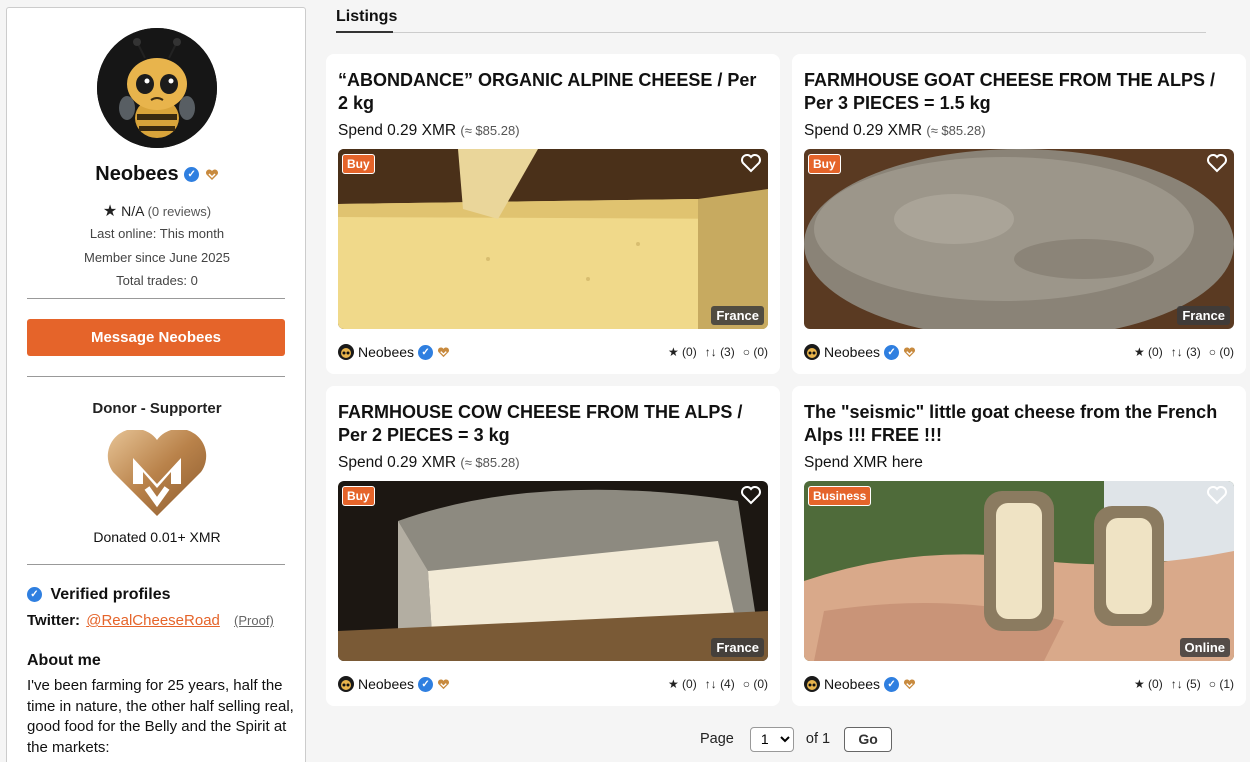 This screenshot has height=762, width=1250. I want to click on tab-active-indicator, so click(364, 32).